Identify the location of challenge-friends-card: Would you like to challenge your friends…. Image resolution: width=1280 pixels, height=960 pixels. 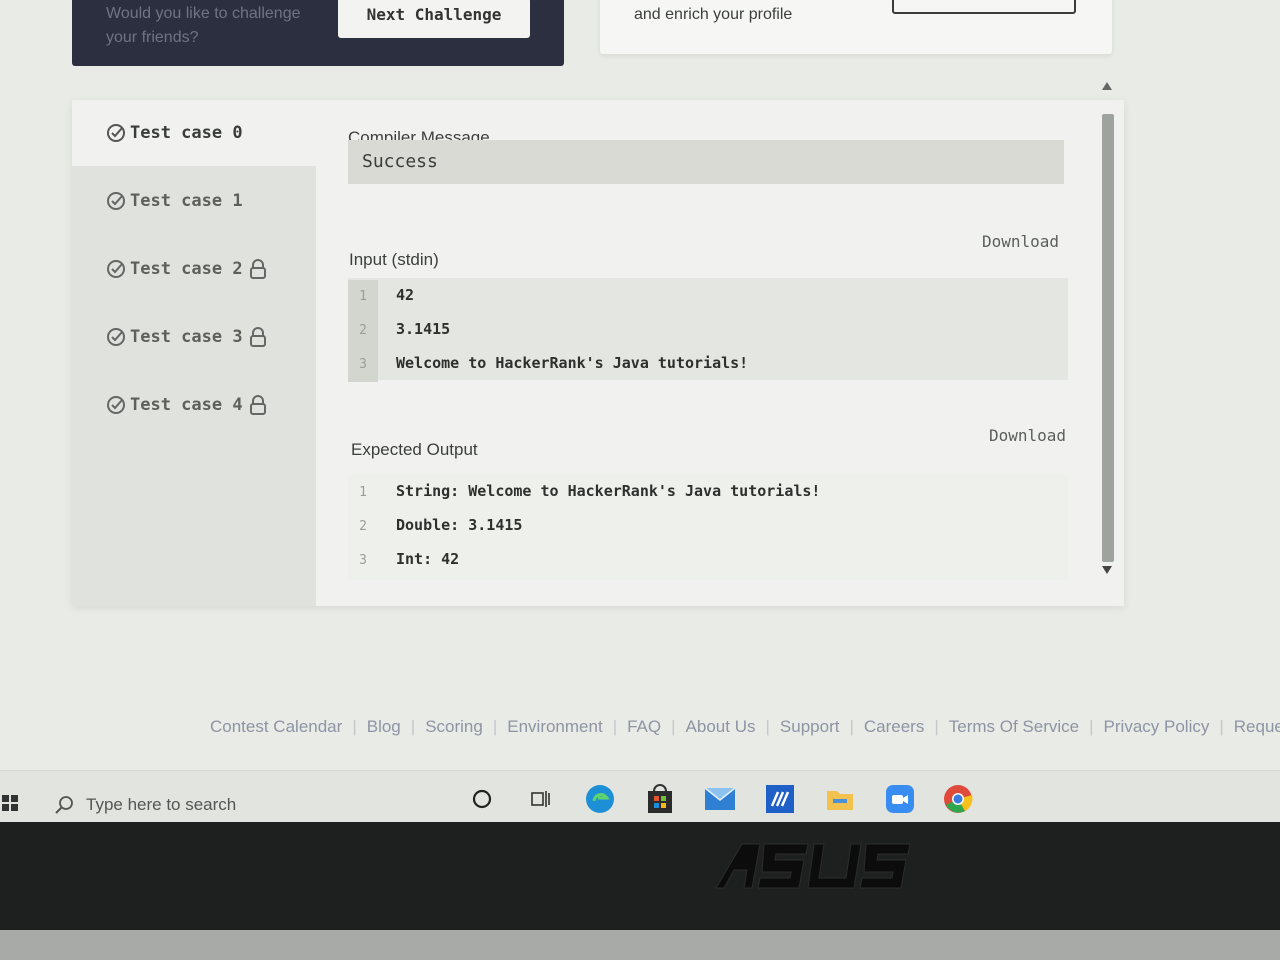
(318, 33).